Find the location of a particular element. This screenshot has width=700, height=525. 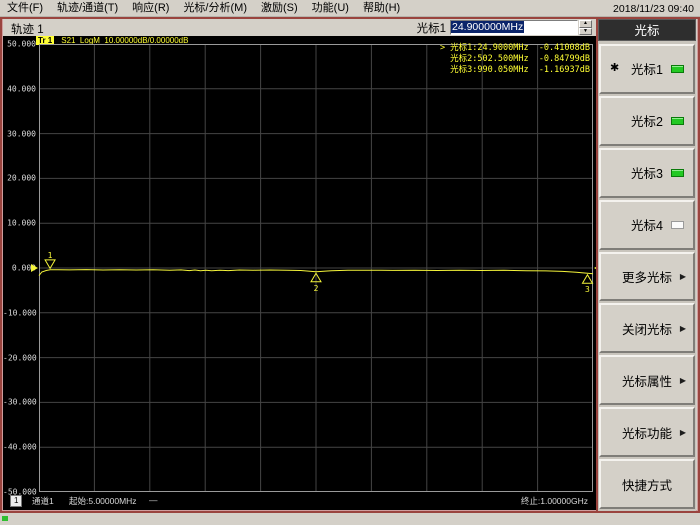

marker-entry-label: 光标1 is located at coordinates (431, 28).